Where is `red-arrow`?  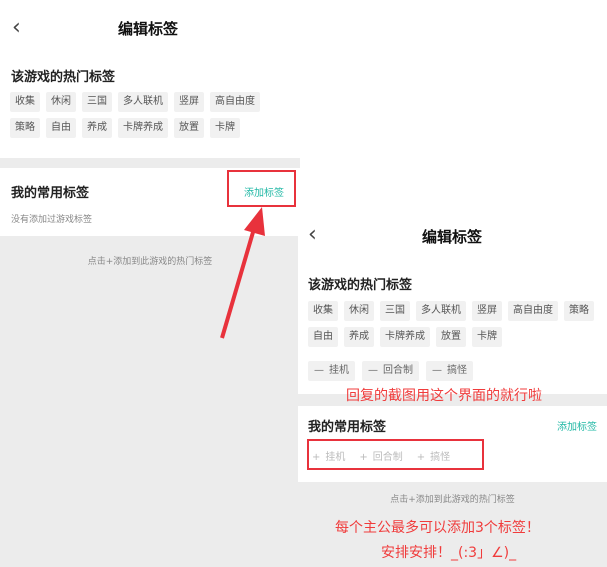
red-arrow is located at coordinates (242, 273).